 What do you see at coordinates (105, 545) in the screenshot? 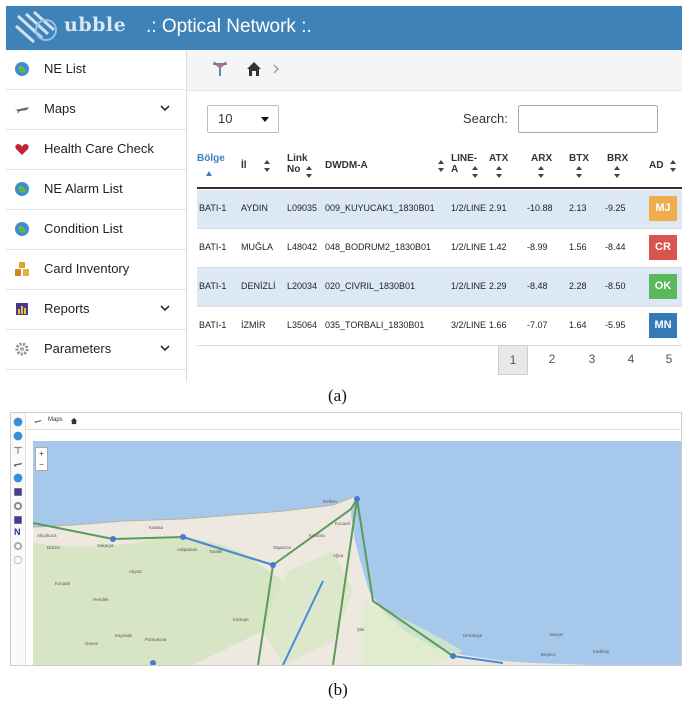
I see `place-label: Sakarya` at bounding box center [105, 545].